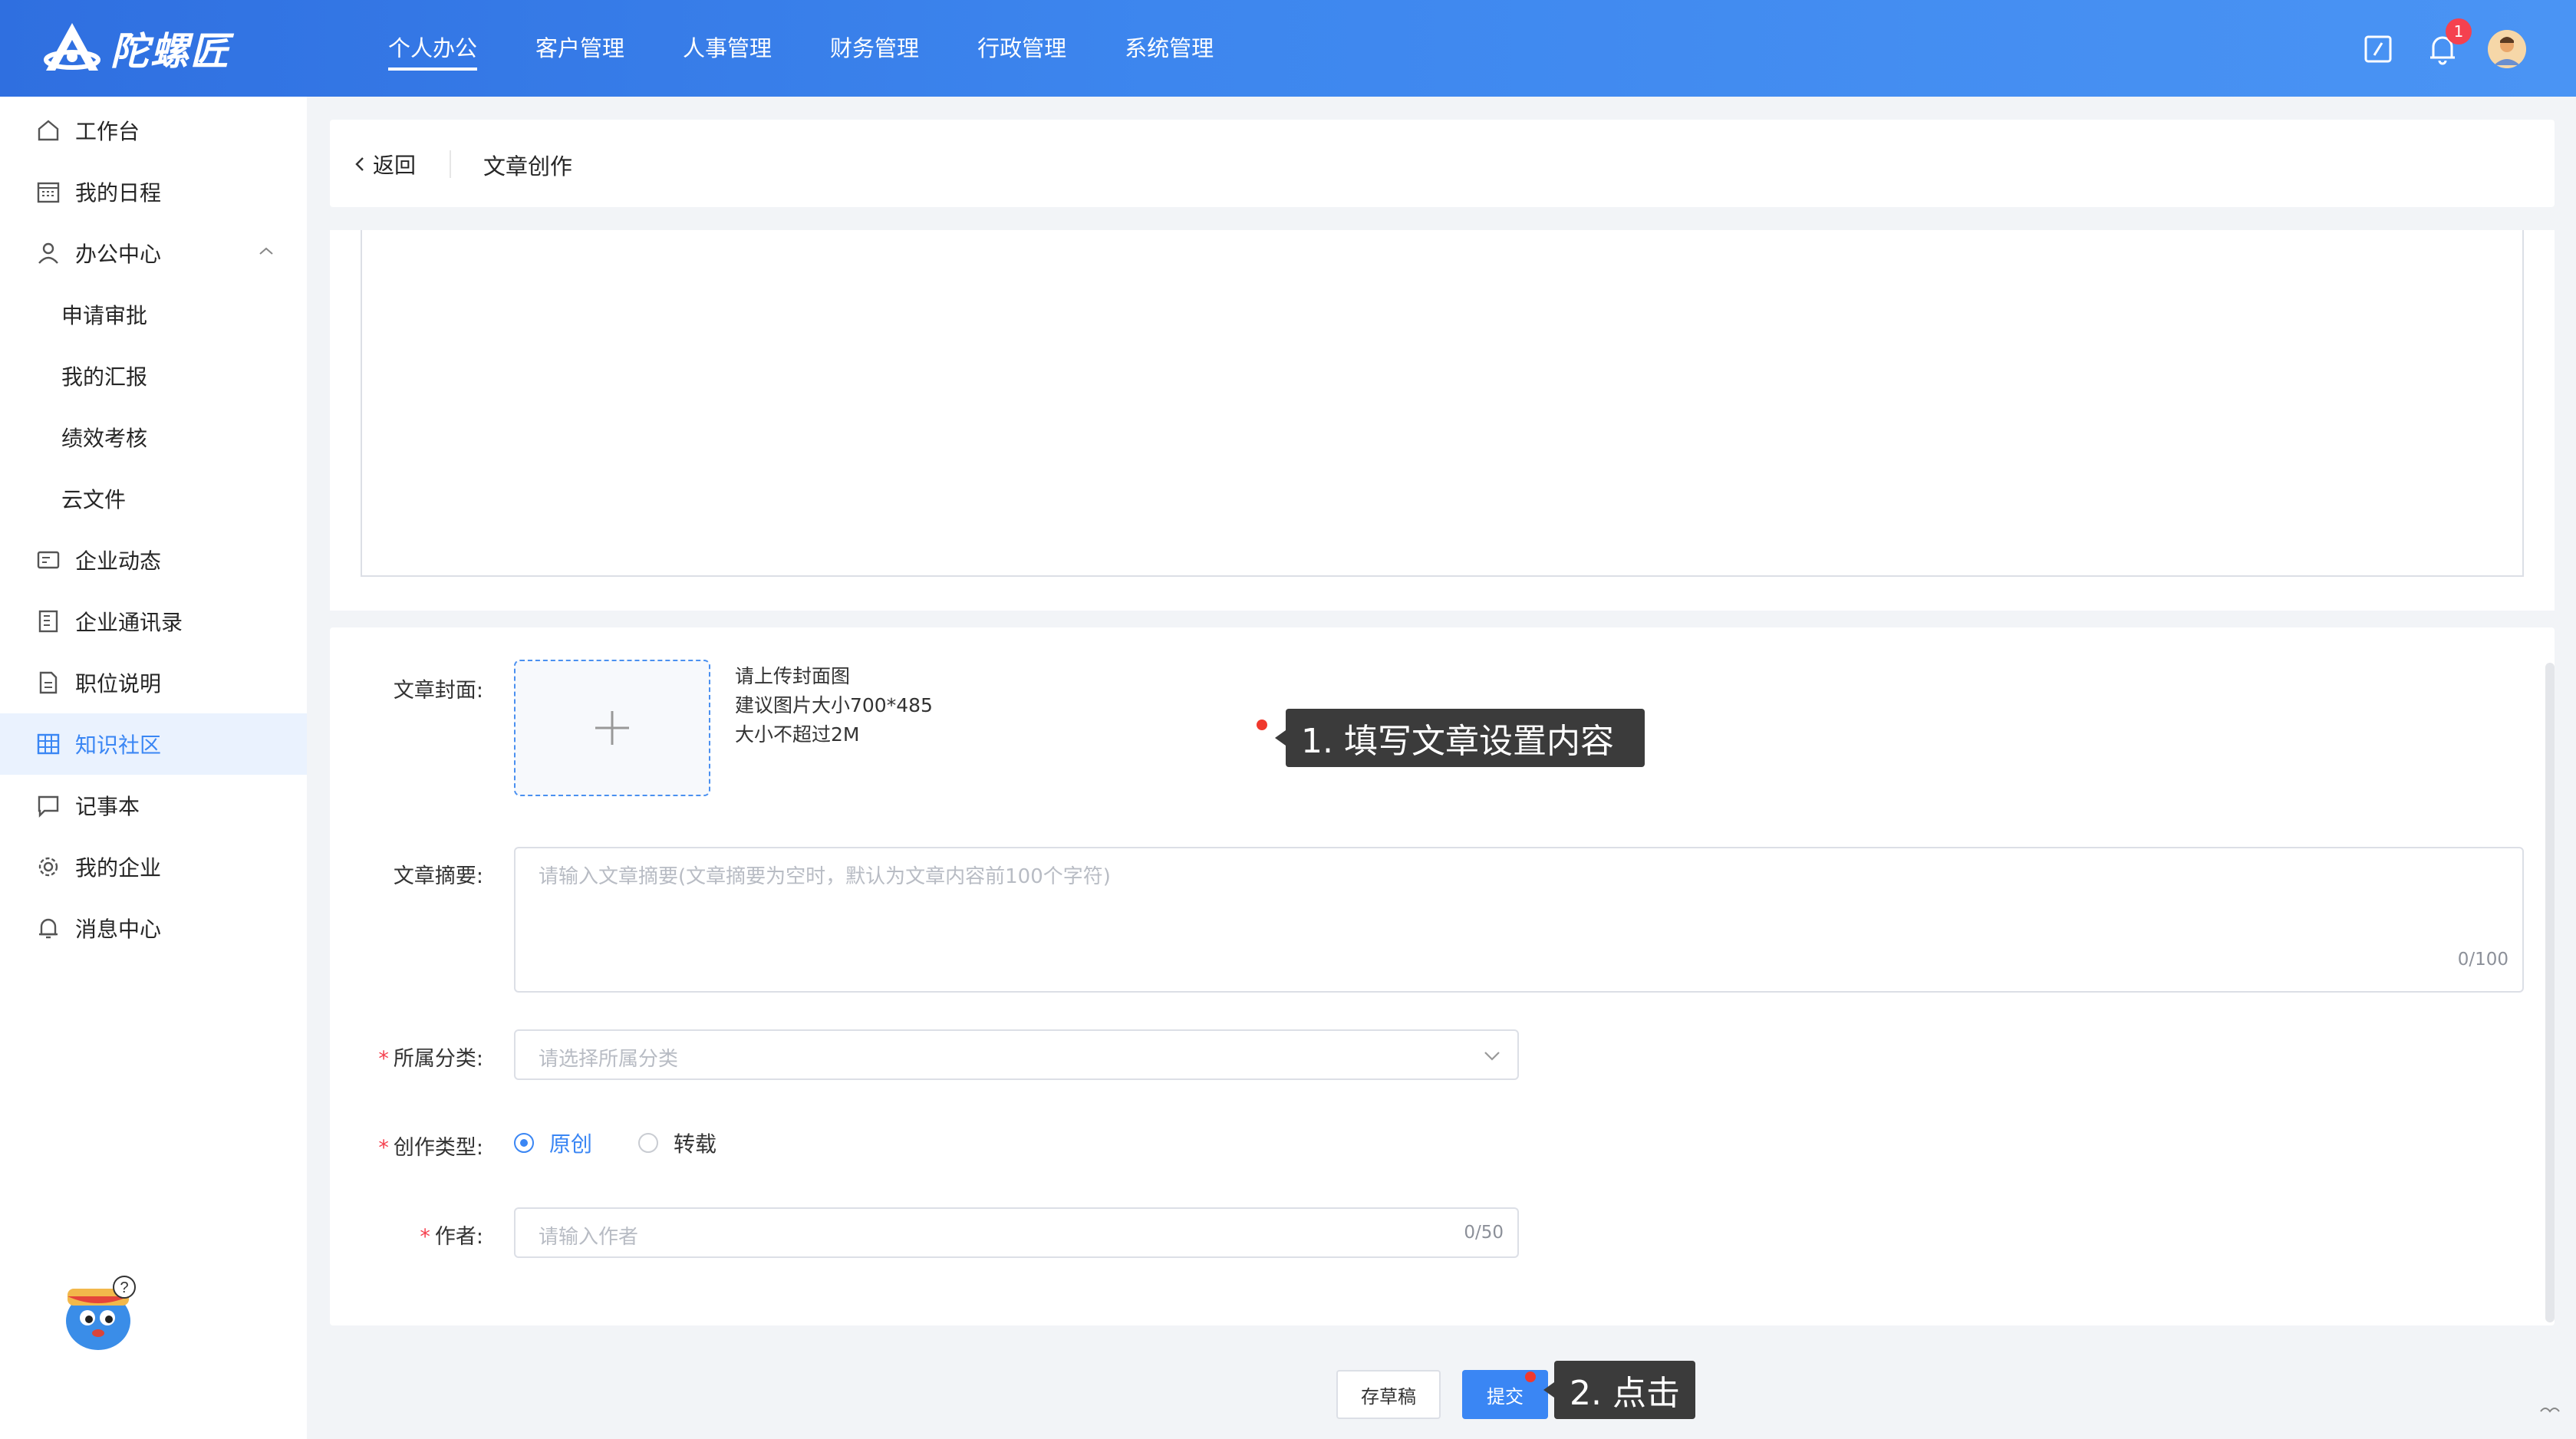  Describe the element at coordinates (695, 1143) in the screenshot. I see `radio-repost-label: 转载` at that location.